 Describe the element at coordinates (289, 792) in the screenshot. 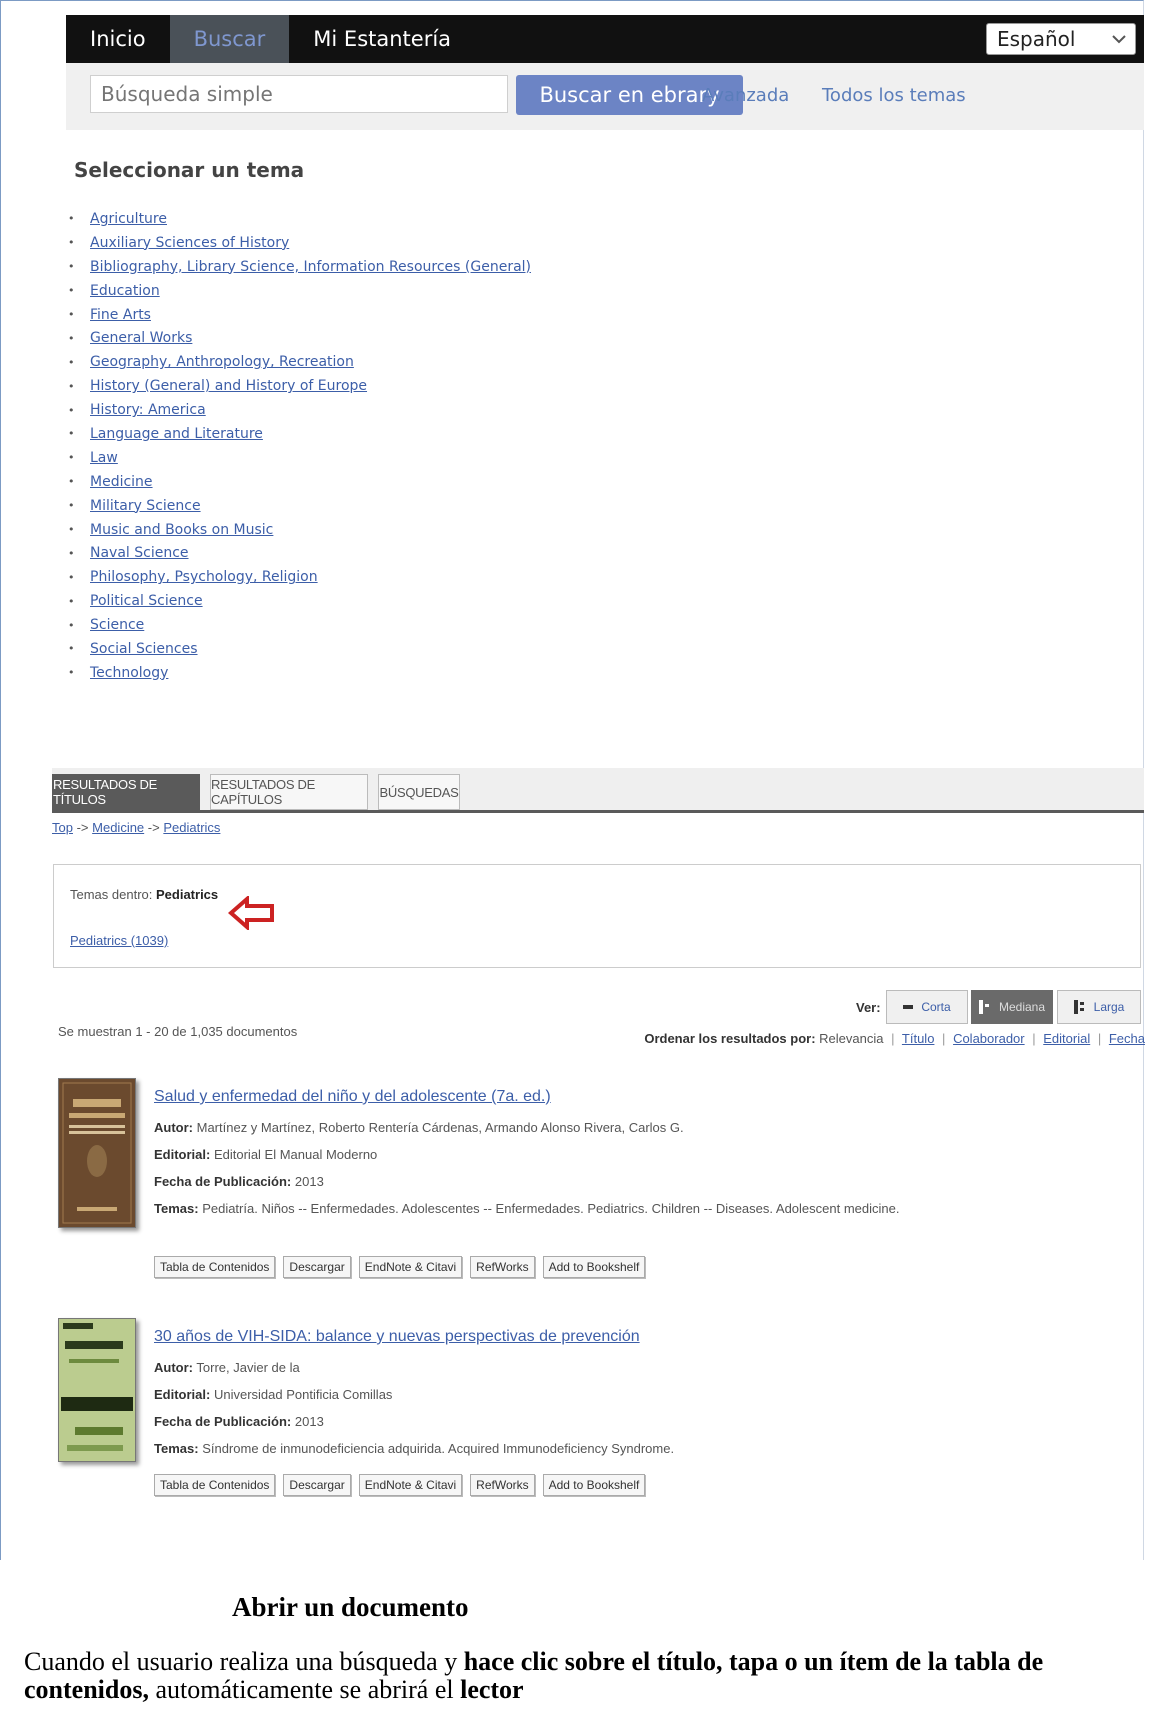

I see `tab-resultados-capitulos: RESULTADOS DE CAPÍTULOS` at that location.